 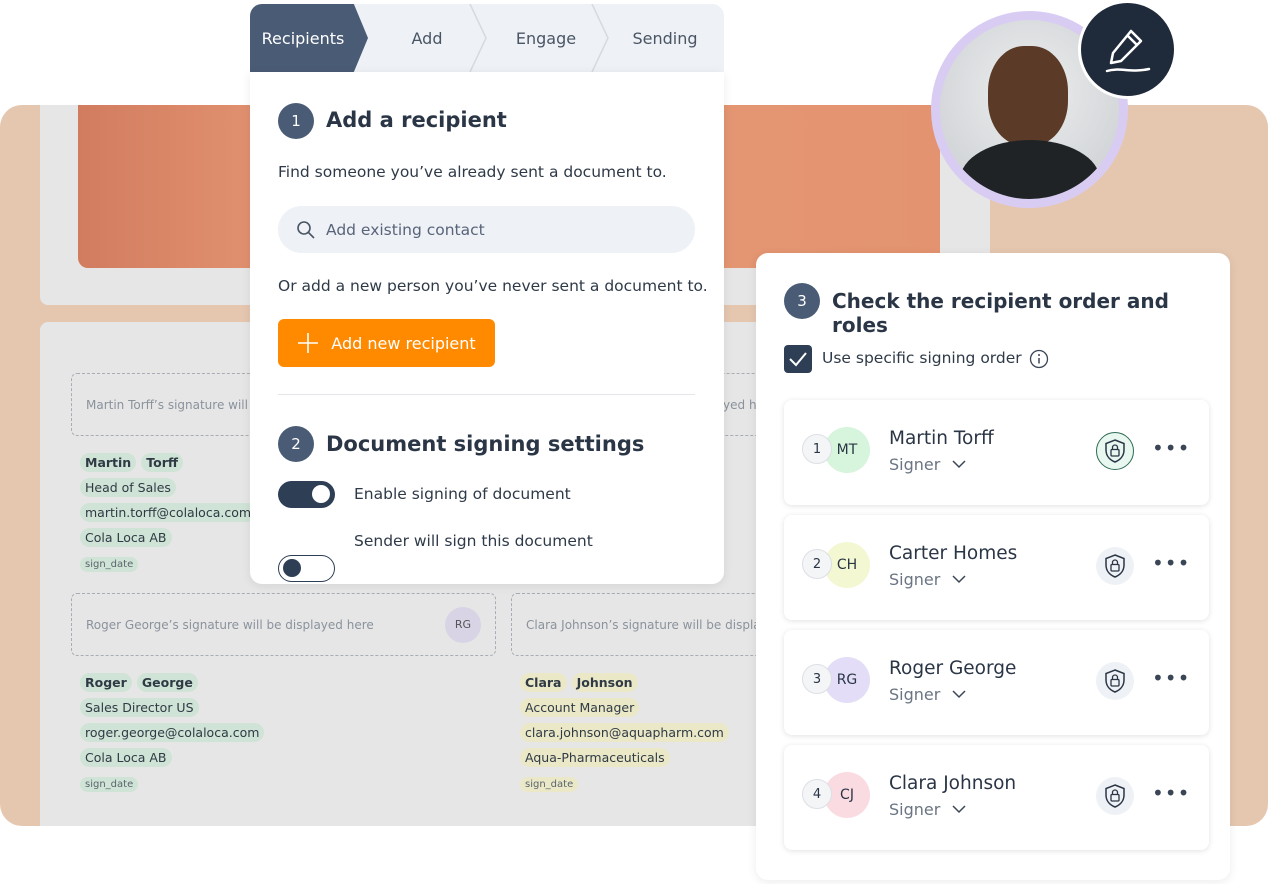 I want to click on order-badge: 2, so click(x=817, y=564).